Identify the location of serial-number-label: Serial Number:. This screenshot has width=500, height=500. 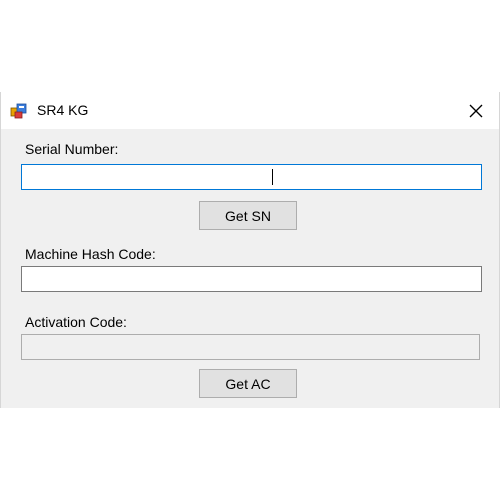
(72, 149).